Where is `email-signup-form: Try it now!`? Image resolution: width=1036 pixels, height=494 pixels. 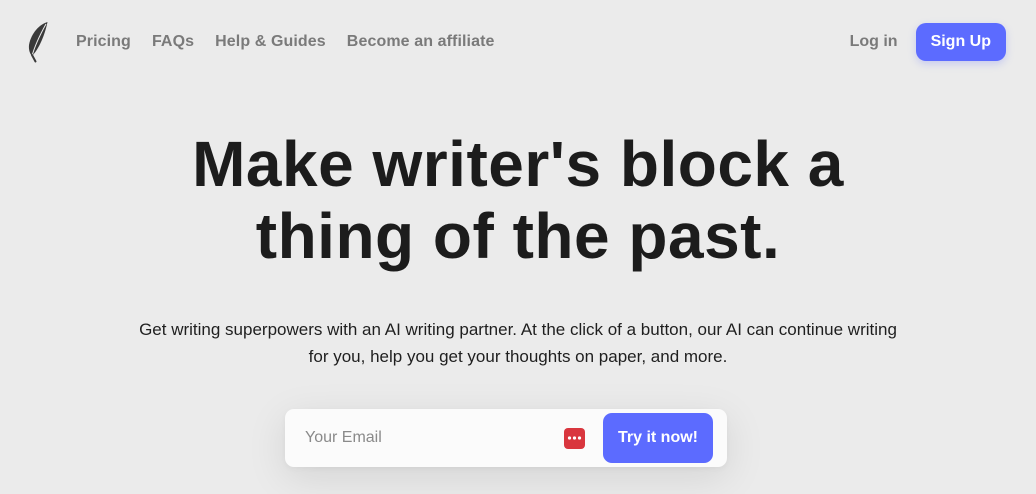
email-signup-form: Try it now! is located at coordinates (506, 438).